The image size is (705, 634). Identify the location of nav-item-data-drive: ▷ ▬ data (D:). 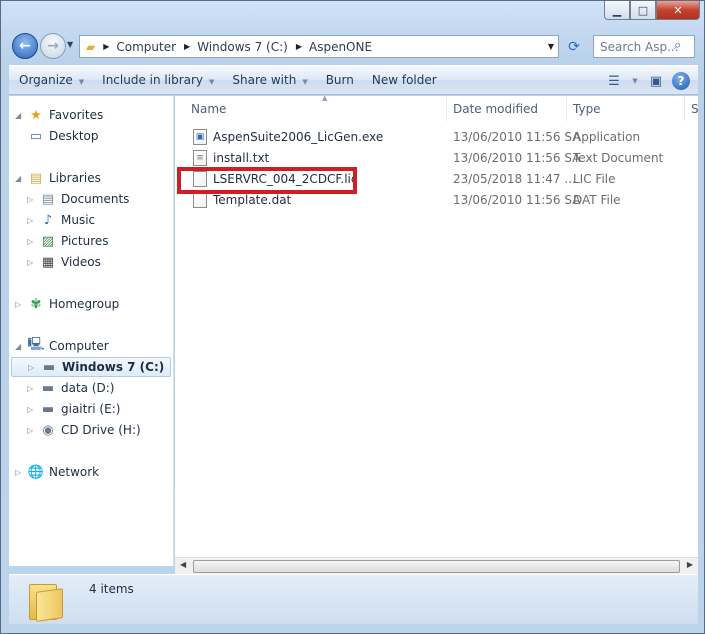
(71, 388).